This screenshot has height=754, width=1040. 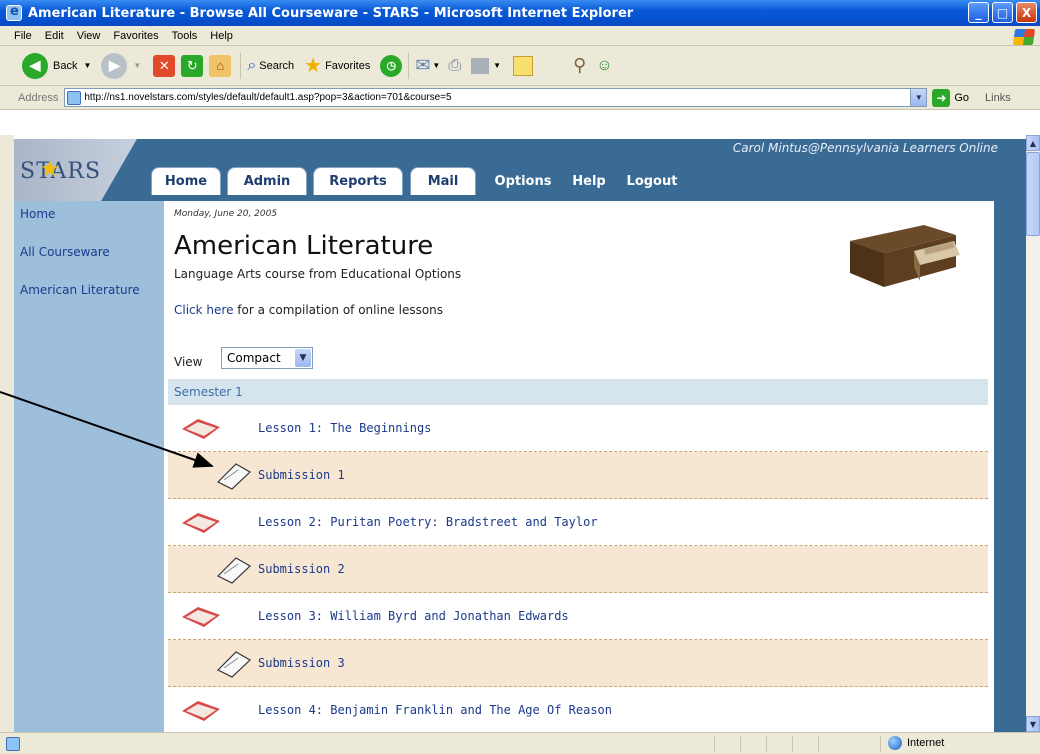 What do you see at coordinates (926, 743) in the screenshot?
I see `zone-label: Internet` at bounding box center [926, 743].